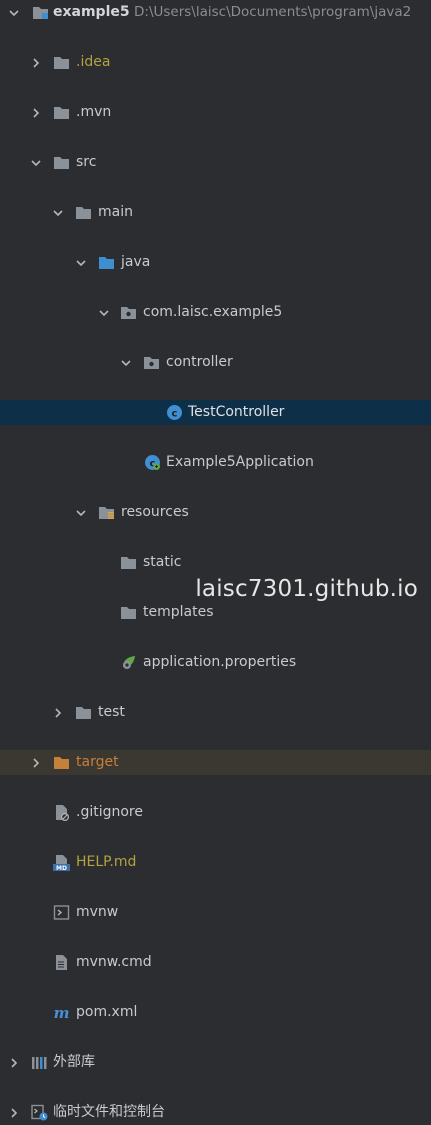 This screenshot has width=431, height=1125. I want to click on tree-row-test: test, so click(215, 712).